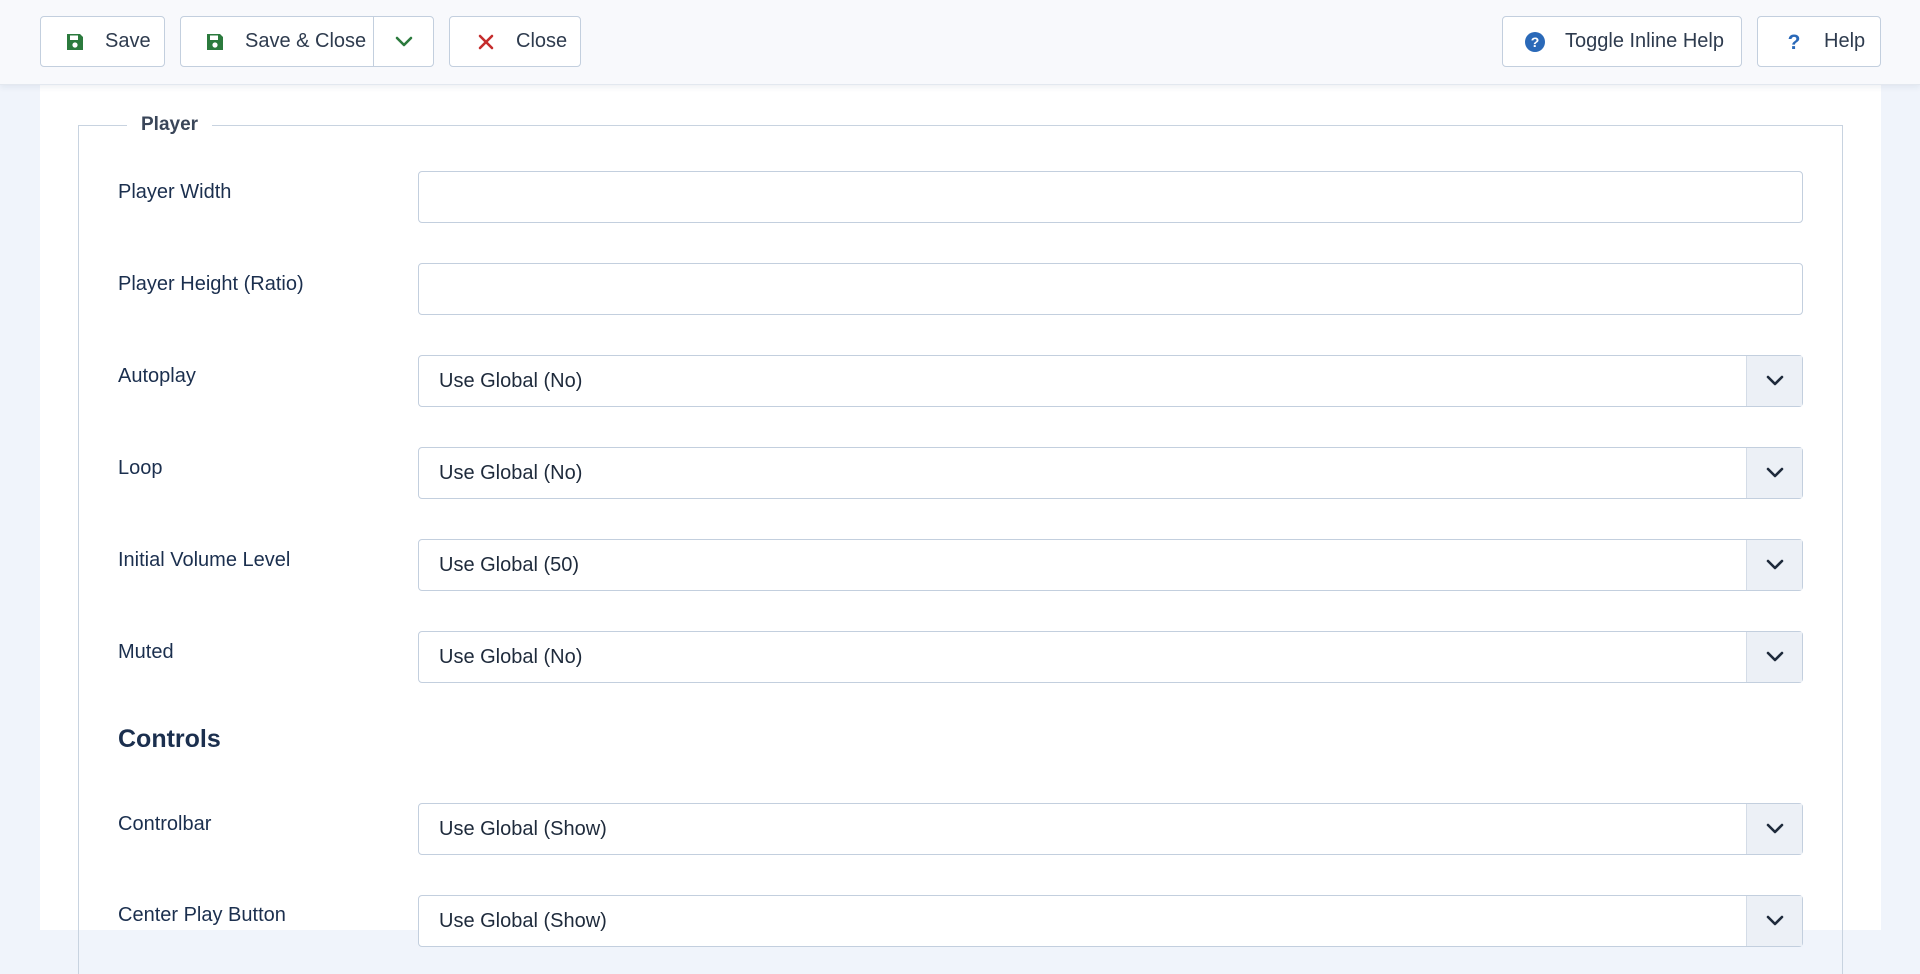 The image size is (1920, 974). I want to click on close-button-label: Close, so click(542, 41).